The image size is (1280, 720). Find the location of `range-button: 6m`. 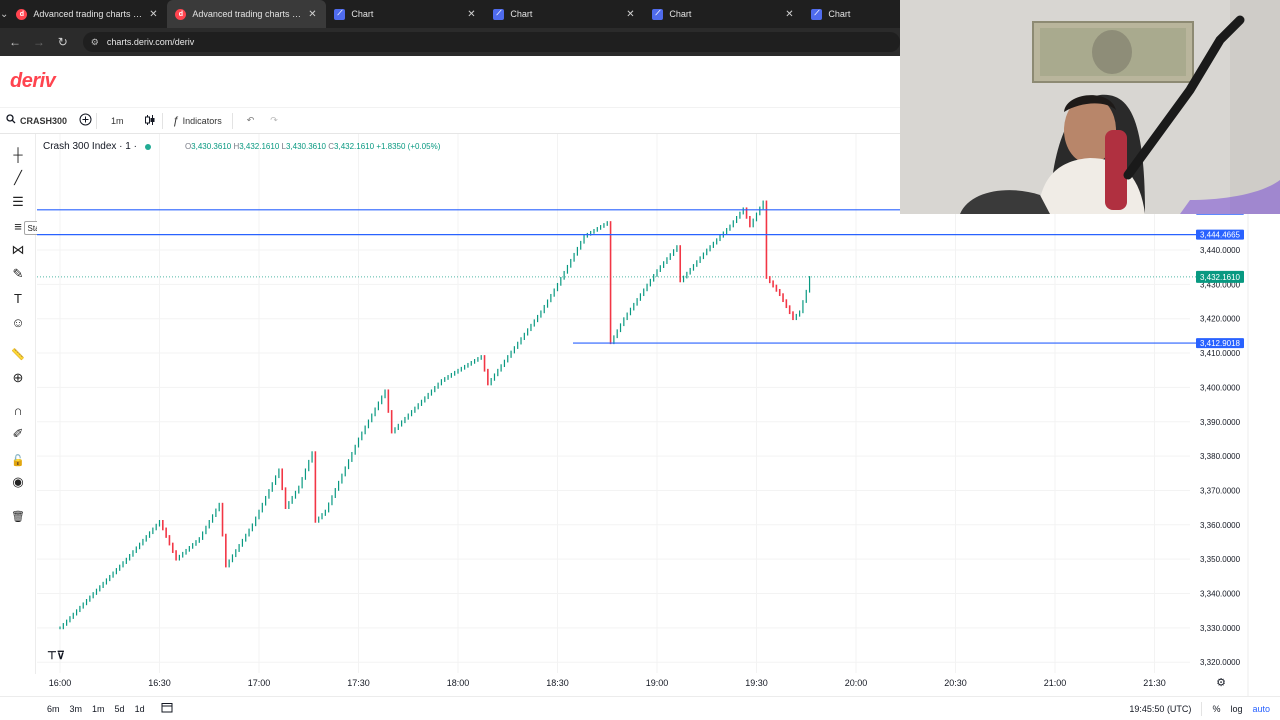

range-button: 6m is located at coordinates (53, 709).